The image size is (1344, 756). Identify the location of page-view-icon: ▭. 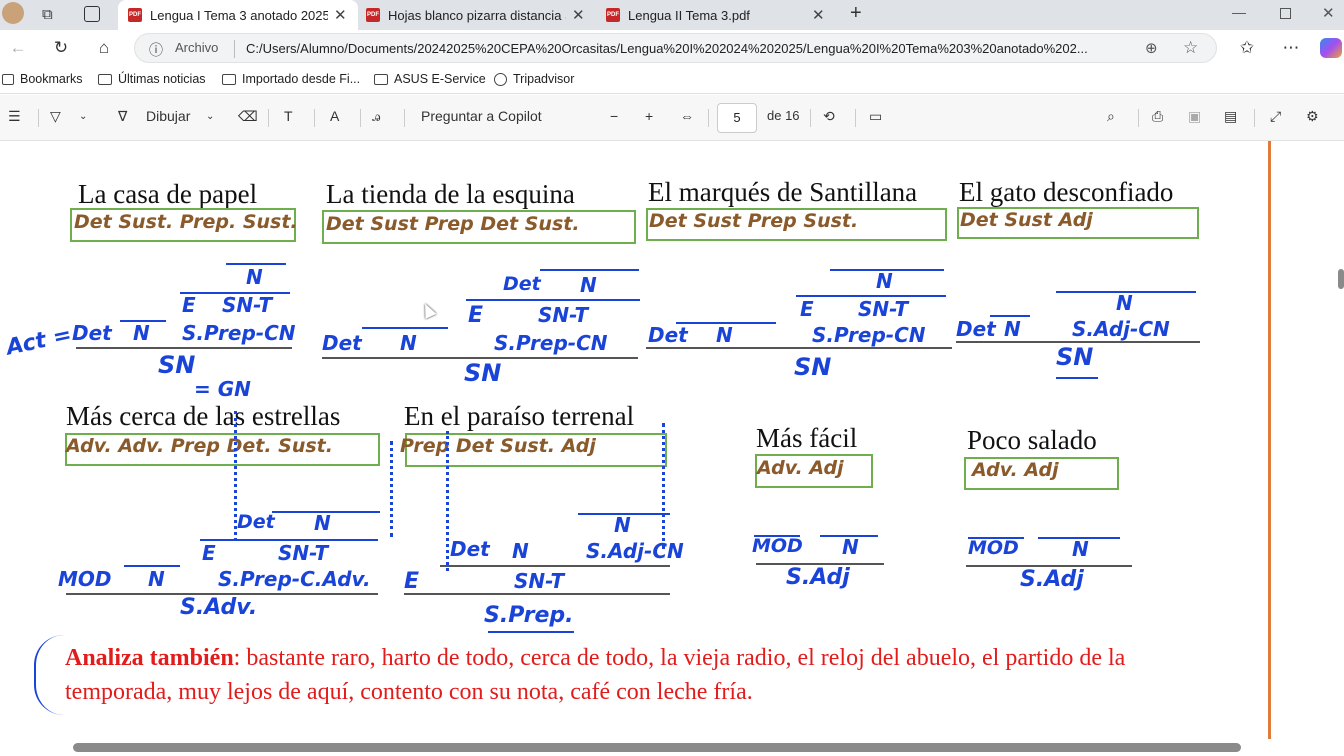
(875, 116).